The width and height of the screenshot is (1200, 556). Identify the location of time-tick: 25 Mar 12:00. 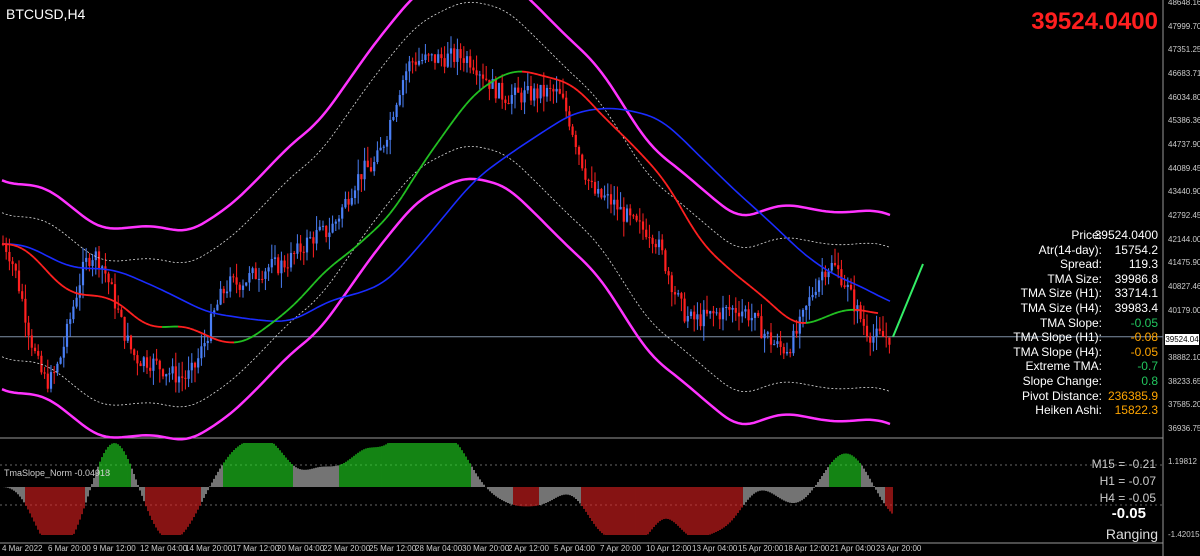
(393, 548).